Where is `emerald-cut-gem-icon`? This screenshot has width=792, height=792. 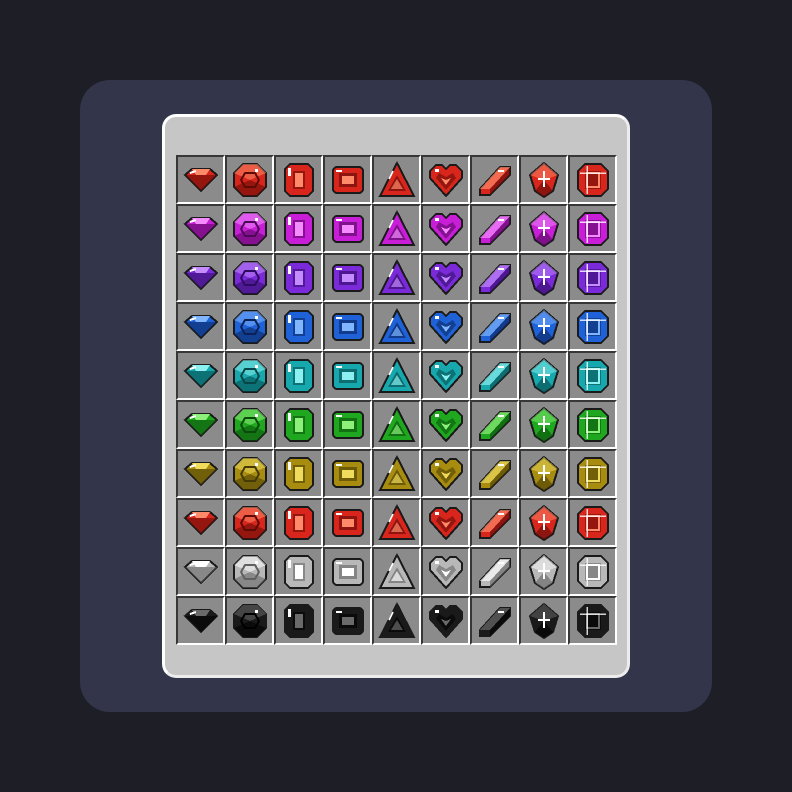 emerald-cut-gem-icon is located at coordinates (299, 180).